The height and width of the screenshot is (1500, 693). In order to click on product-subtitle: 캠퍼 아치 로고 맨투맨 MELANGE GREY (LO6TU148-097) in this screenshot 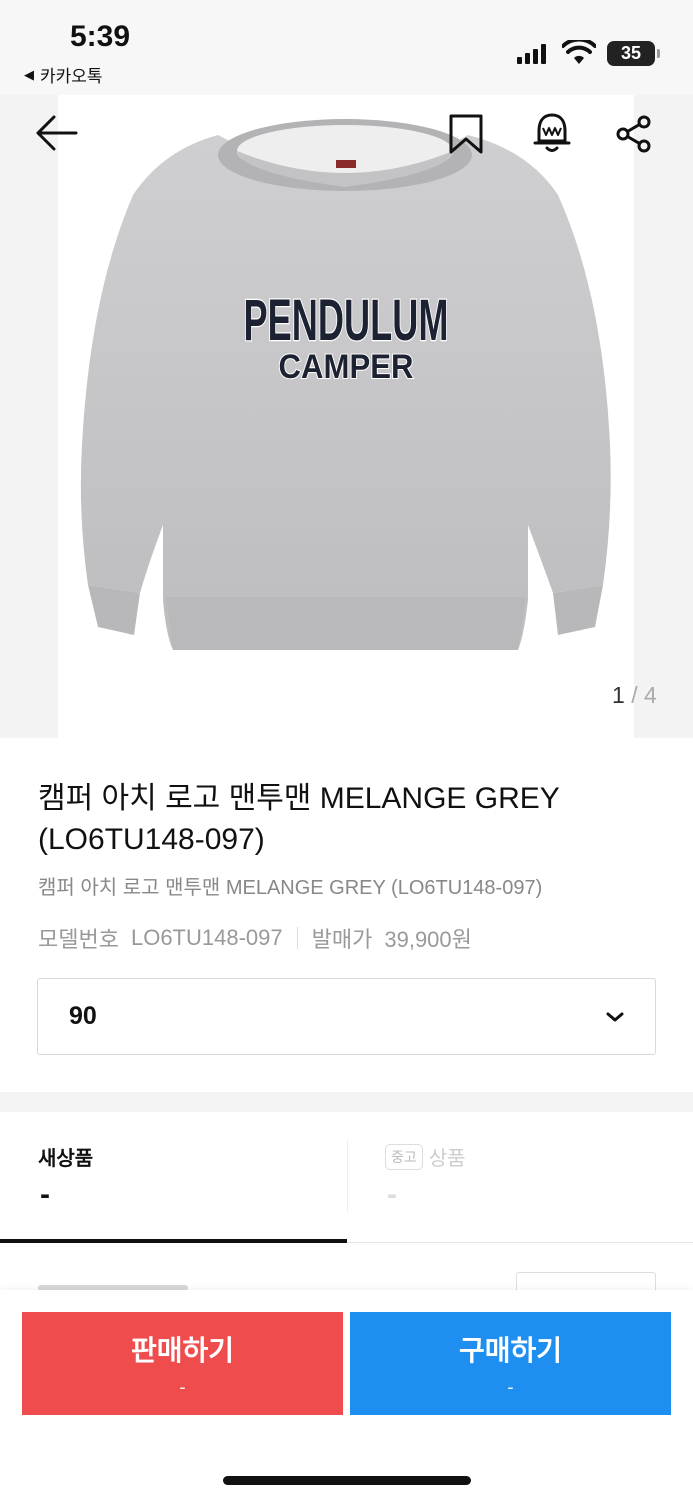, I will do `click(290, 888)`.